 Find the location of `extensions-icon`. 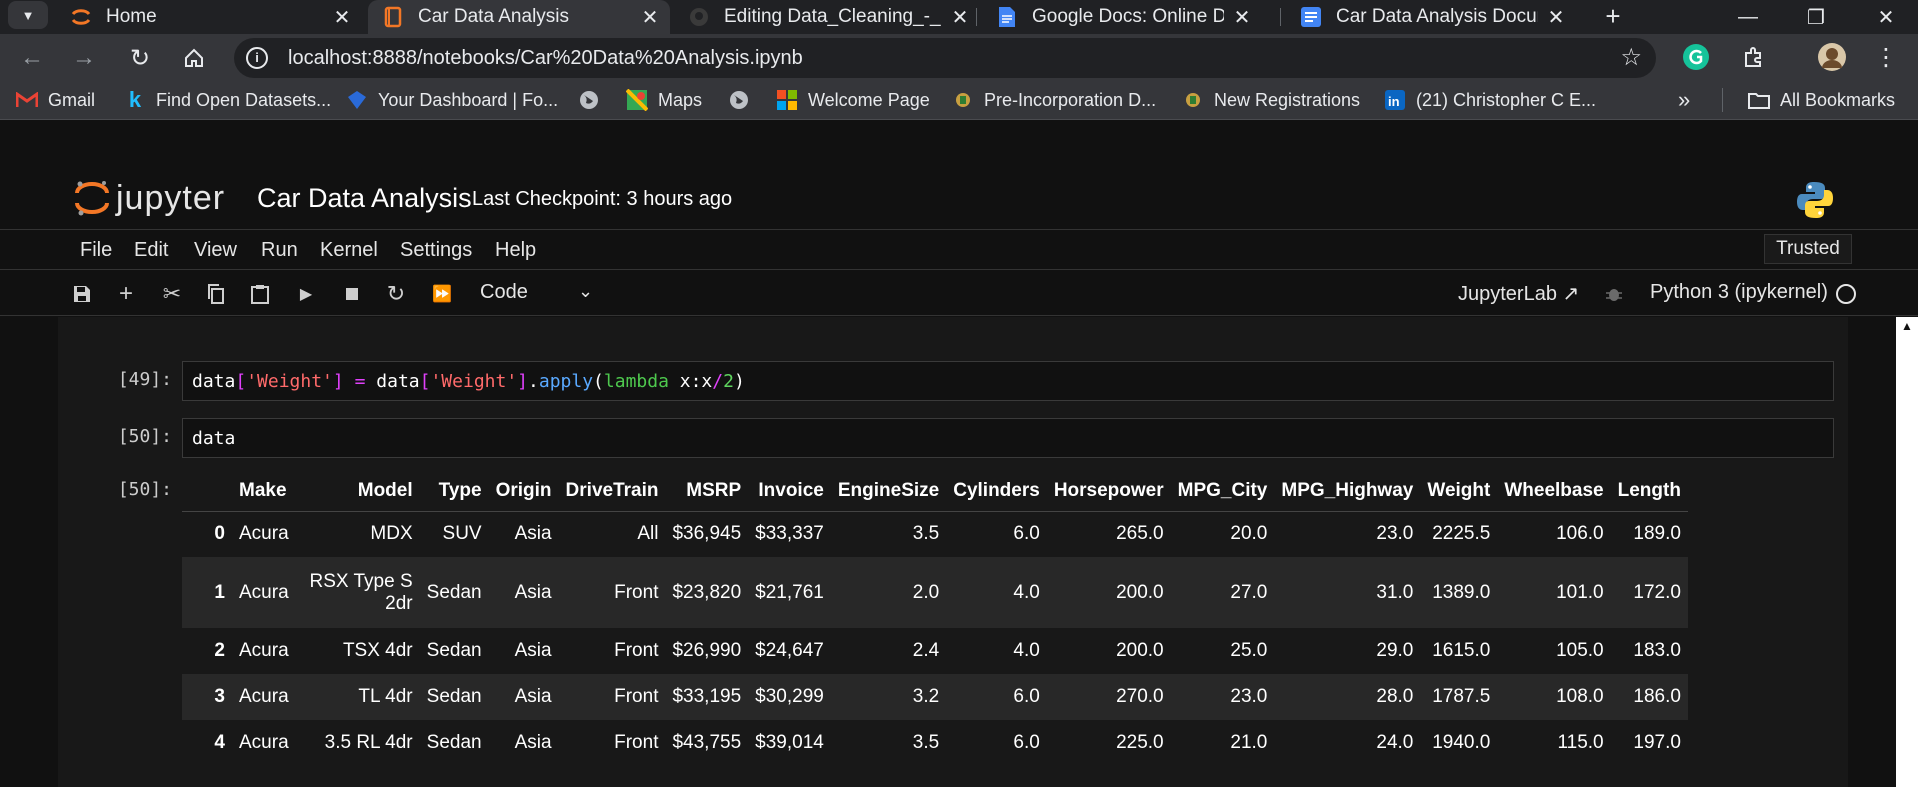

extensions-icon is located at coordinates (1754, 57).